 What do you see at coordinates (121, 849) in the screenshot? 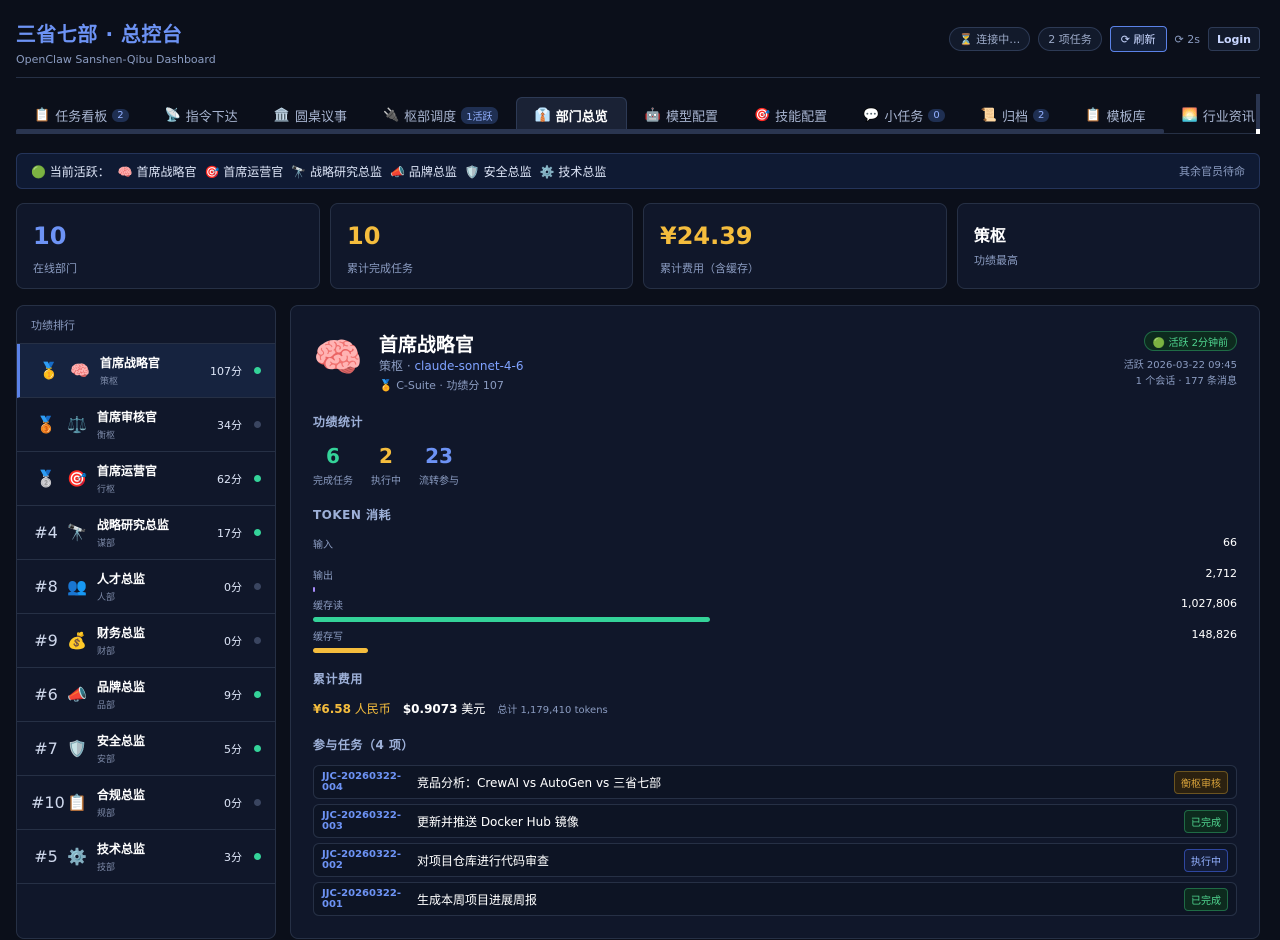
I see `rank-official-name: 技术总监` at bounding box center [121, 849].